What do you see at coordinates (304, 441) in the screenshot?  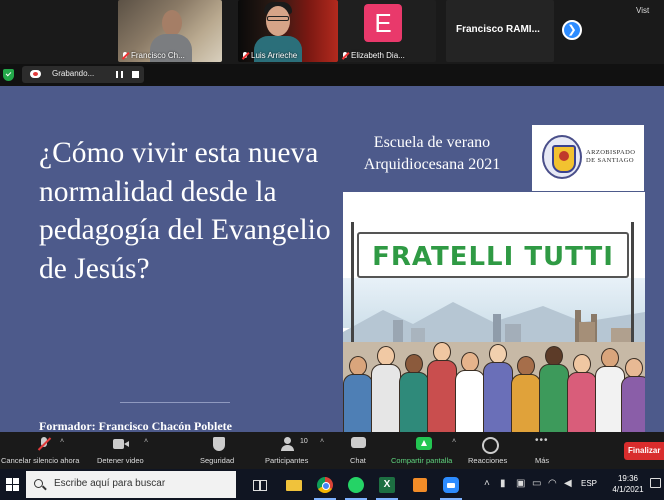 I see `participants-count: 10` at bounding box center [304, 441].